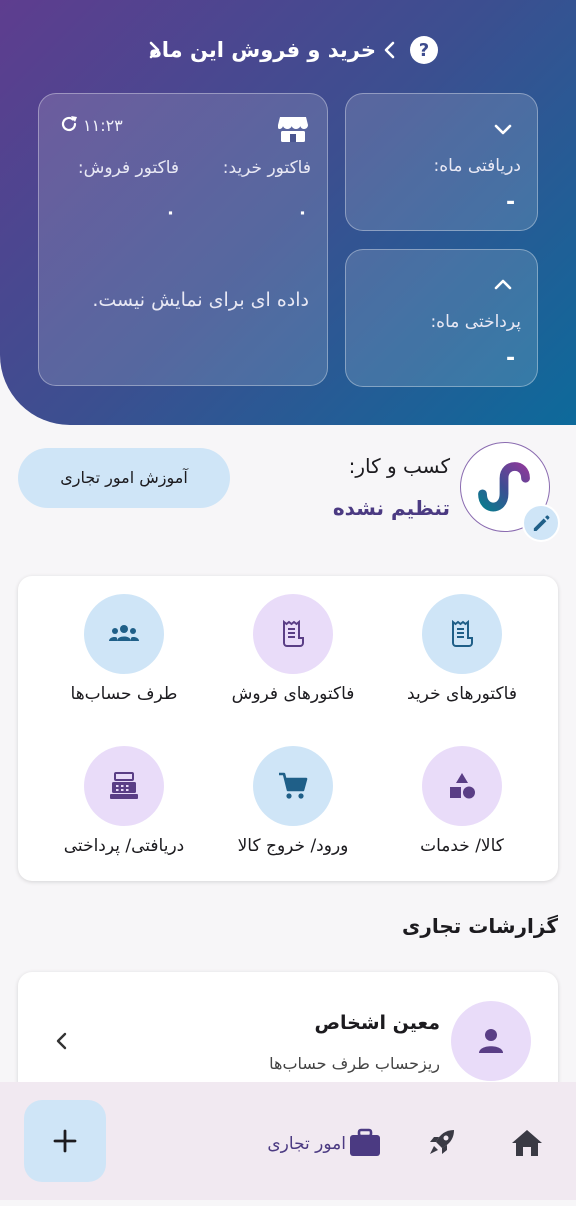  What do you see at coordinates (288, 495) in the screenshot?
I see `business-info: آموزش امور تجاری کسب و کار: تنظیم نشده` at bounding box center [288, 495].